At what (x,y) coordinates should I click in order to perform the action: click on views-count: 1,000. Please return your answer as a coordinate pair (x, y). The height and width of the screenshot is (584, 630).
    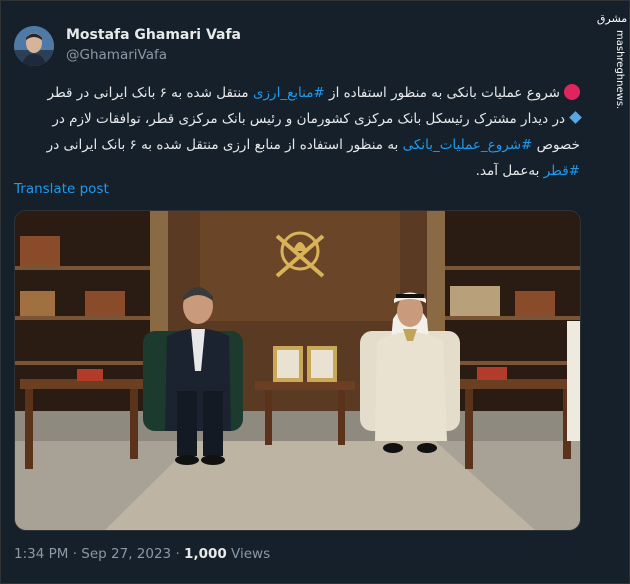
    Looking at the image, I should click on (205, 554).